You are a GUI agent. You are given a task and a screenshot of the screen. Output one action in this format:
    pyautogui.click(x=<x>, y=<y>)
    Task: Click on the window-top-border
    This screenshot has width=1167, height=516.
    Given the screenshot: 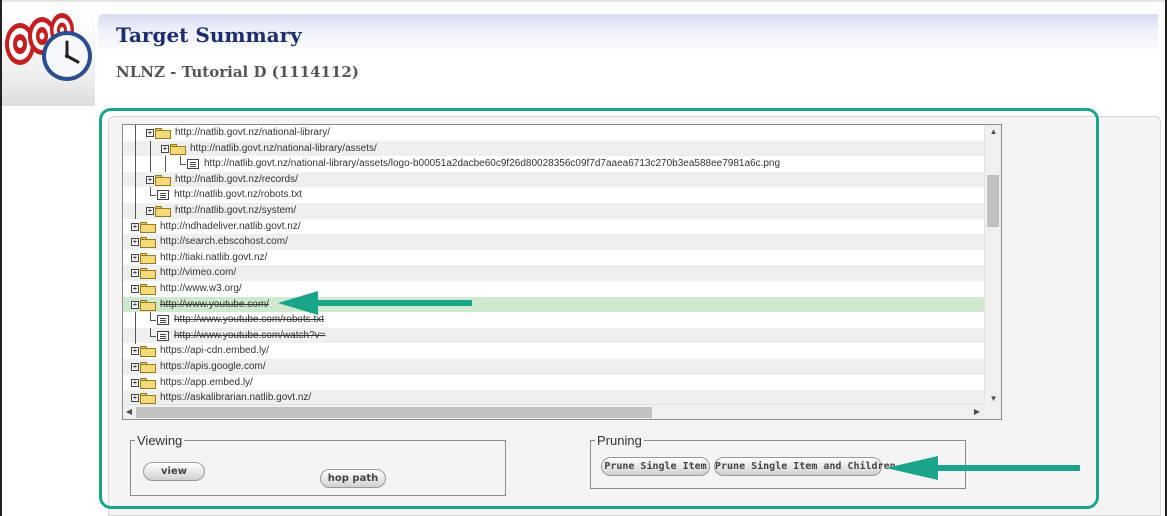 What is the action you would take?
    pyautogui.click(x=583, y=1)
    